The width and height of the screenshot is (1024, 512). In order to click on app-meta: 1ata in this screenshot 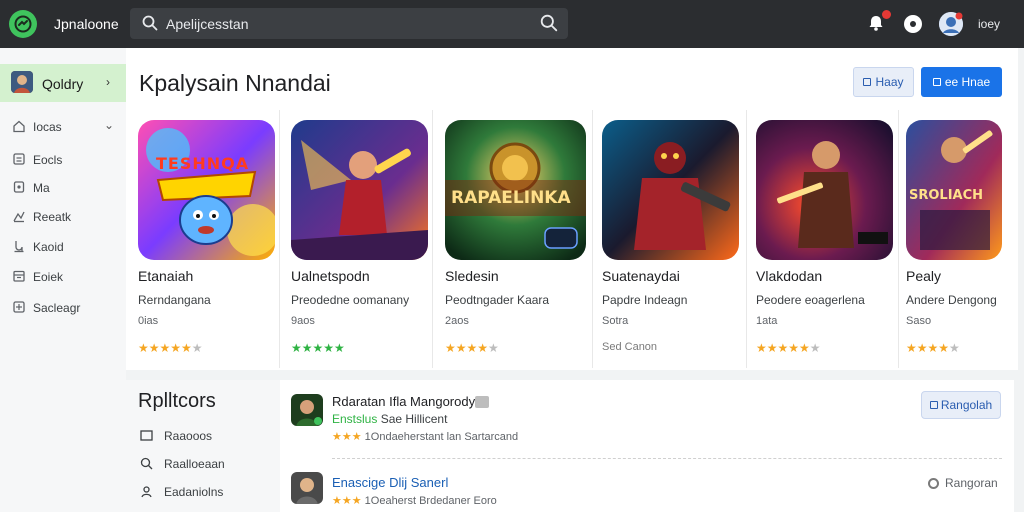, I will do `click(767, 321)`.